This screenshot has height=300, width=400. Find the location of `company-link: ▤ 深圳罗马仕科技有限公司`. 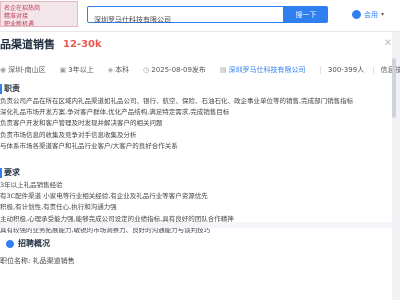

company-link: ▤ 深圳罗马仕科技有限公司 is located at coordinates (263, 70).